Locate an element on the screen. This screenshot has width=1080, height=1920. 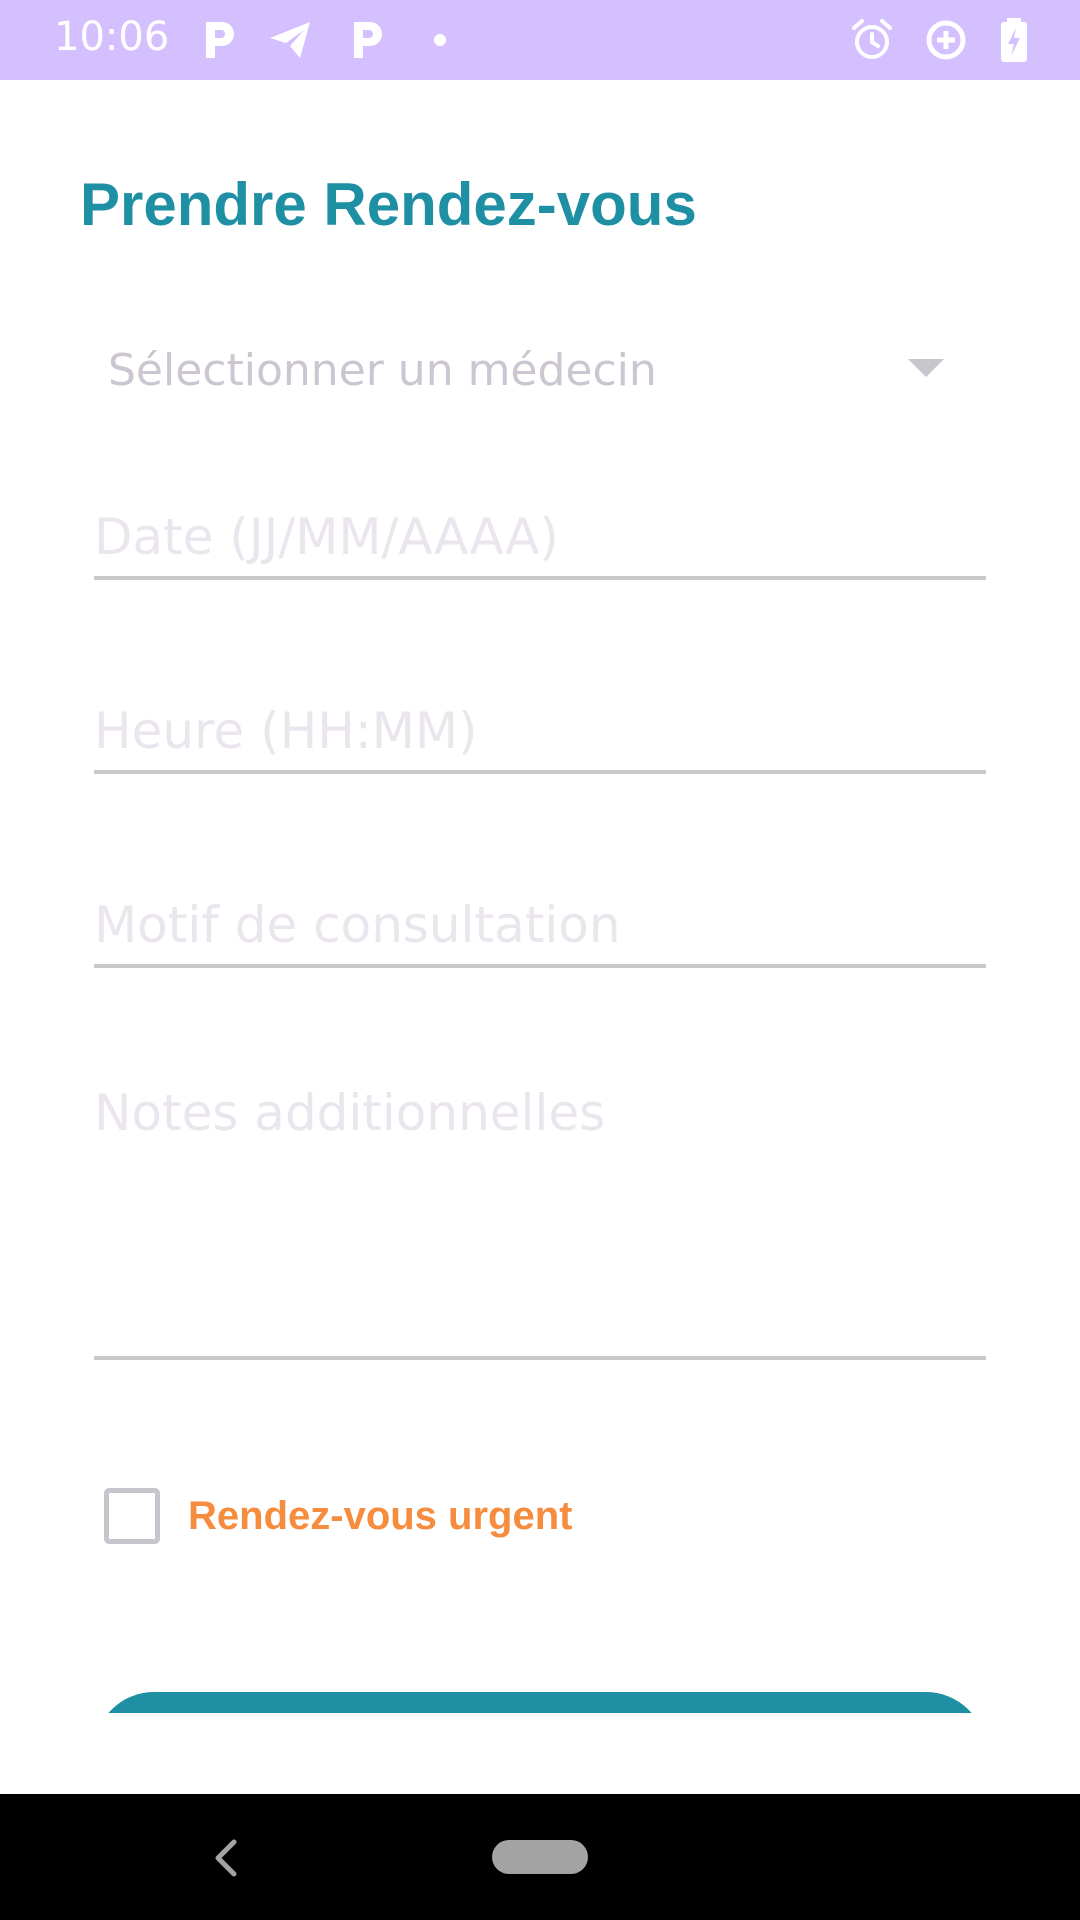
date-input is located at coordinates (540, 537).